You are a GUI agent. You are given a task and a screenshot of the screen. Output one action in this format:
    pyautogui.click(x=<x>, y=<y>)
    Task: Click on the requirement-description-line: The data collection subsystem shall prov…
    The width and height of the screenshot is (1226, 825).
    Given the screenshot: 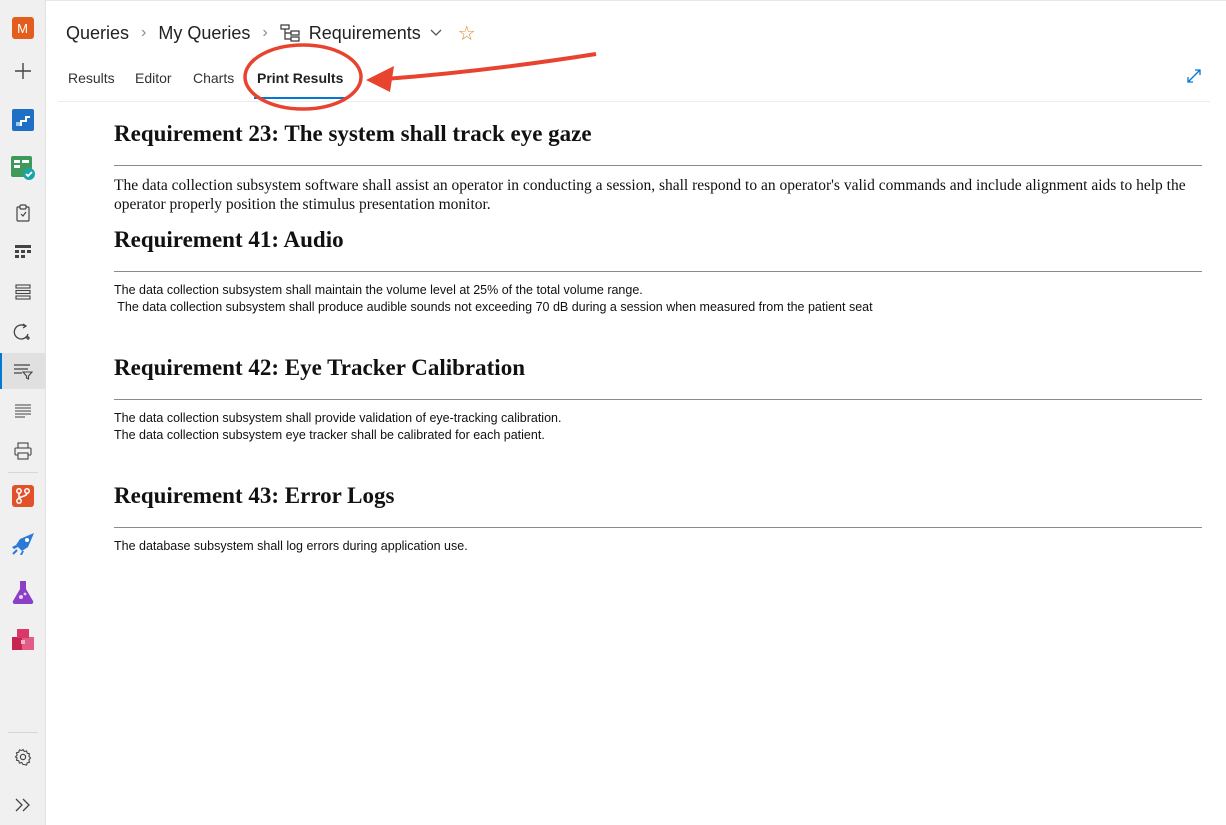 What is the action you would take?
    pyautogui.click(x=338, y=418)
    